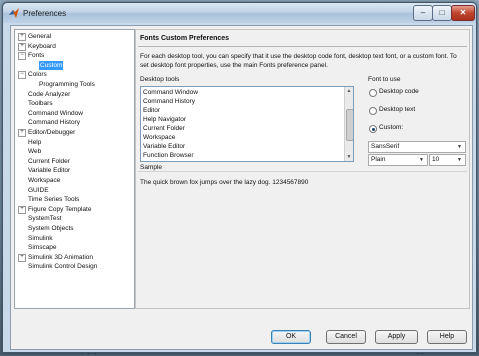 Image resolution: width=479 pixels, height=356 pixels. Describe the element at coordinates (417, 147) in the screenshot. I see `font-name-select: SansSerif ▼` at that location.